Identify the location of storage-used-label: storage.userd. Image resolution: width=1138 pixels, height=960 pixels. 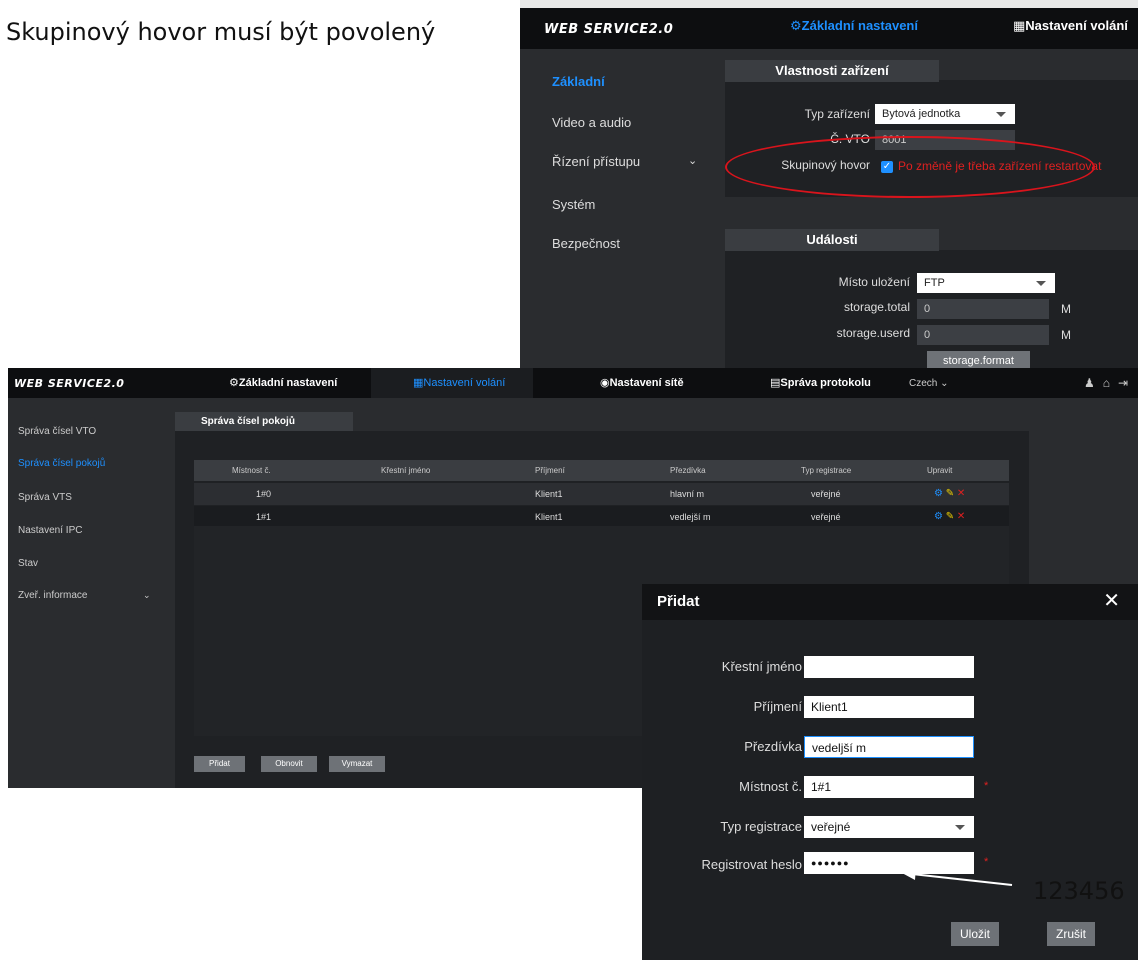
(873, 333).